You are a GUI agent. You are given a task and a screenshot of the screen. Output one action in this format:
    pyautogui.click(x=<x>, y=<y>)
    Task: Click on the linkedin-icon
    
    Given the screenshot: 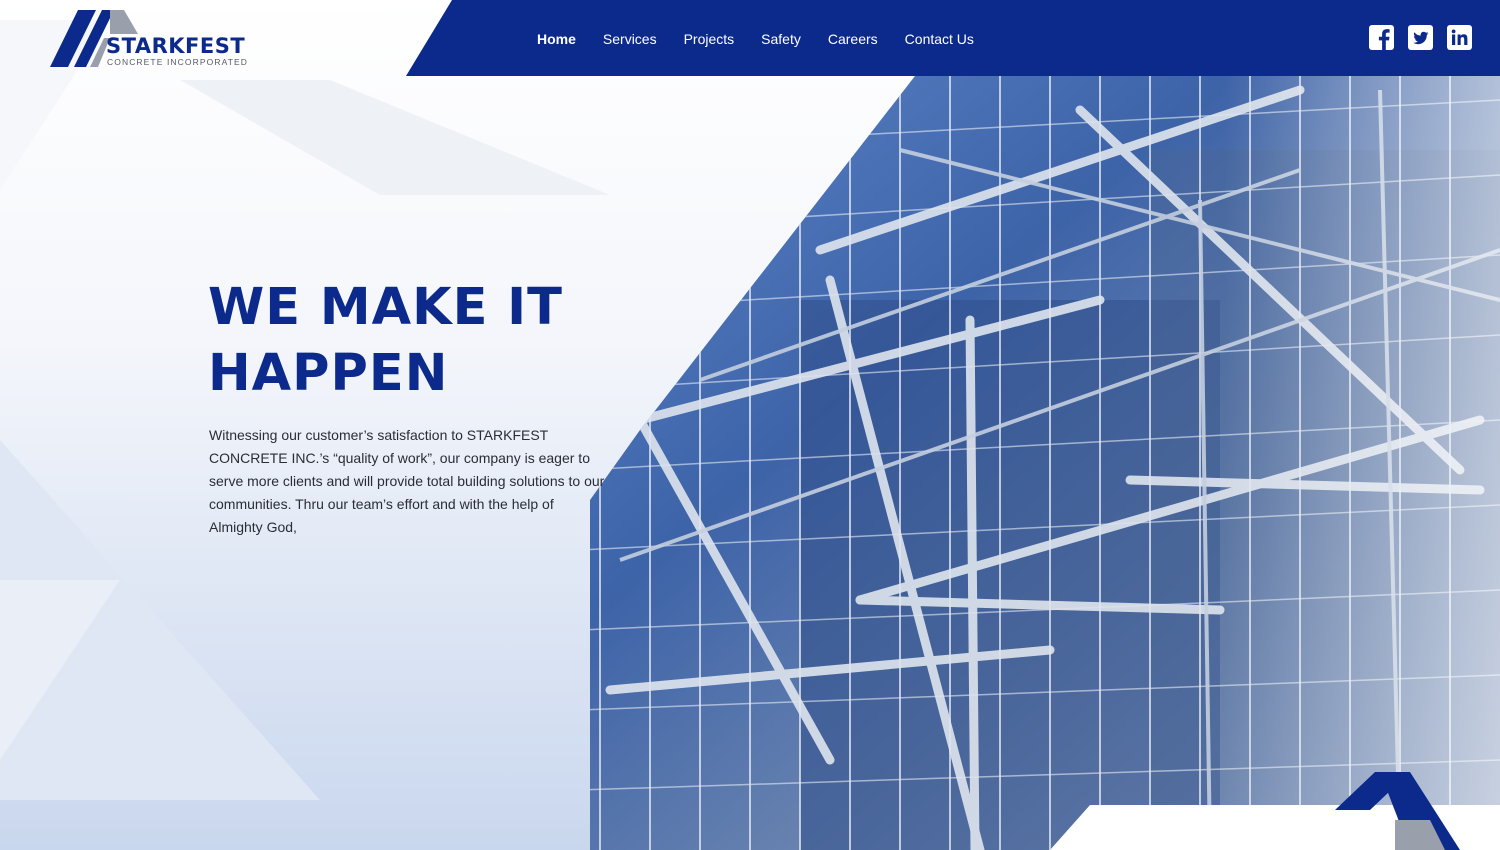 What is the action you would take?
    pyautogui.click(x=1459, y=37)
    